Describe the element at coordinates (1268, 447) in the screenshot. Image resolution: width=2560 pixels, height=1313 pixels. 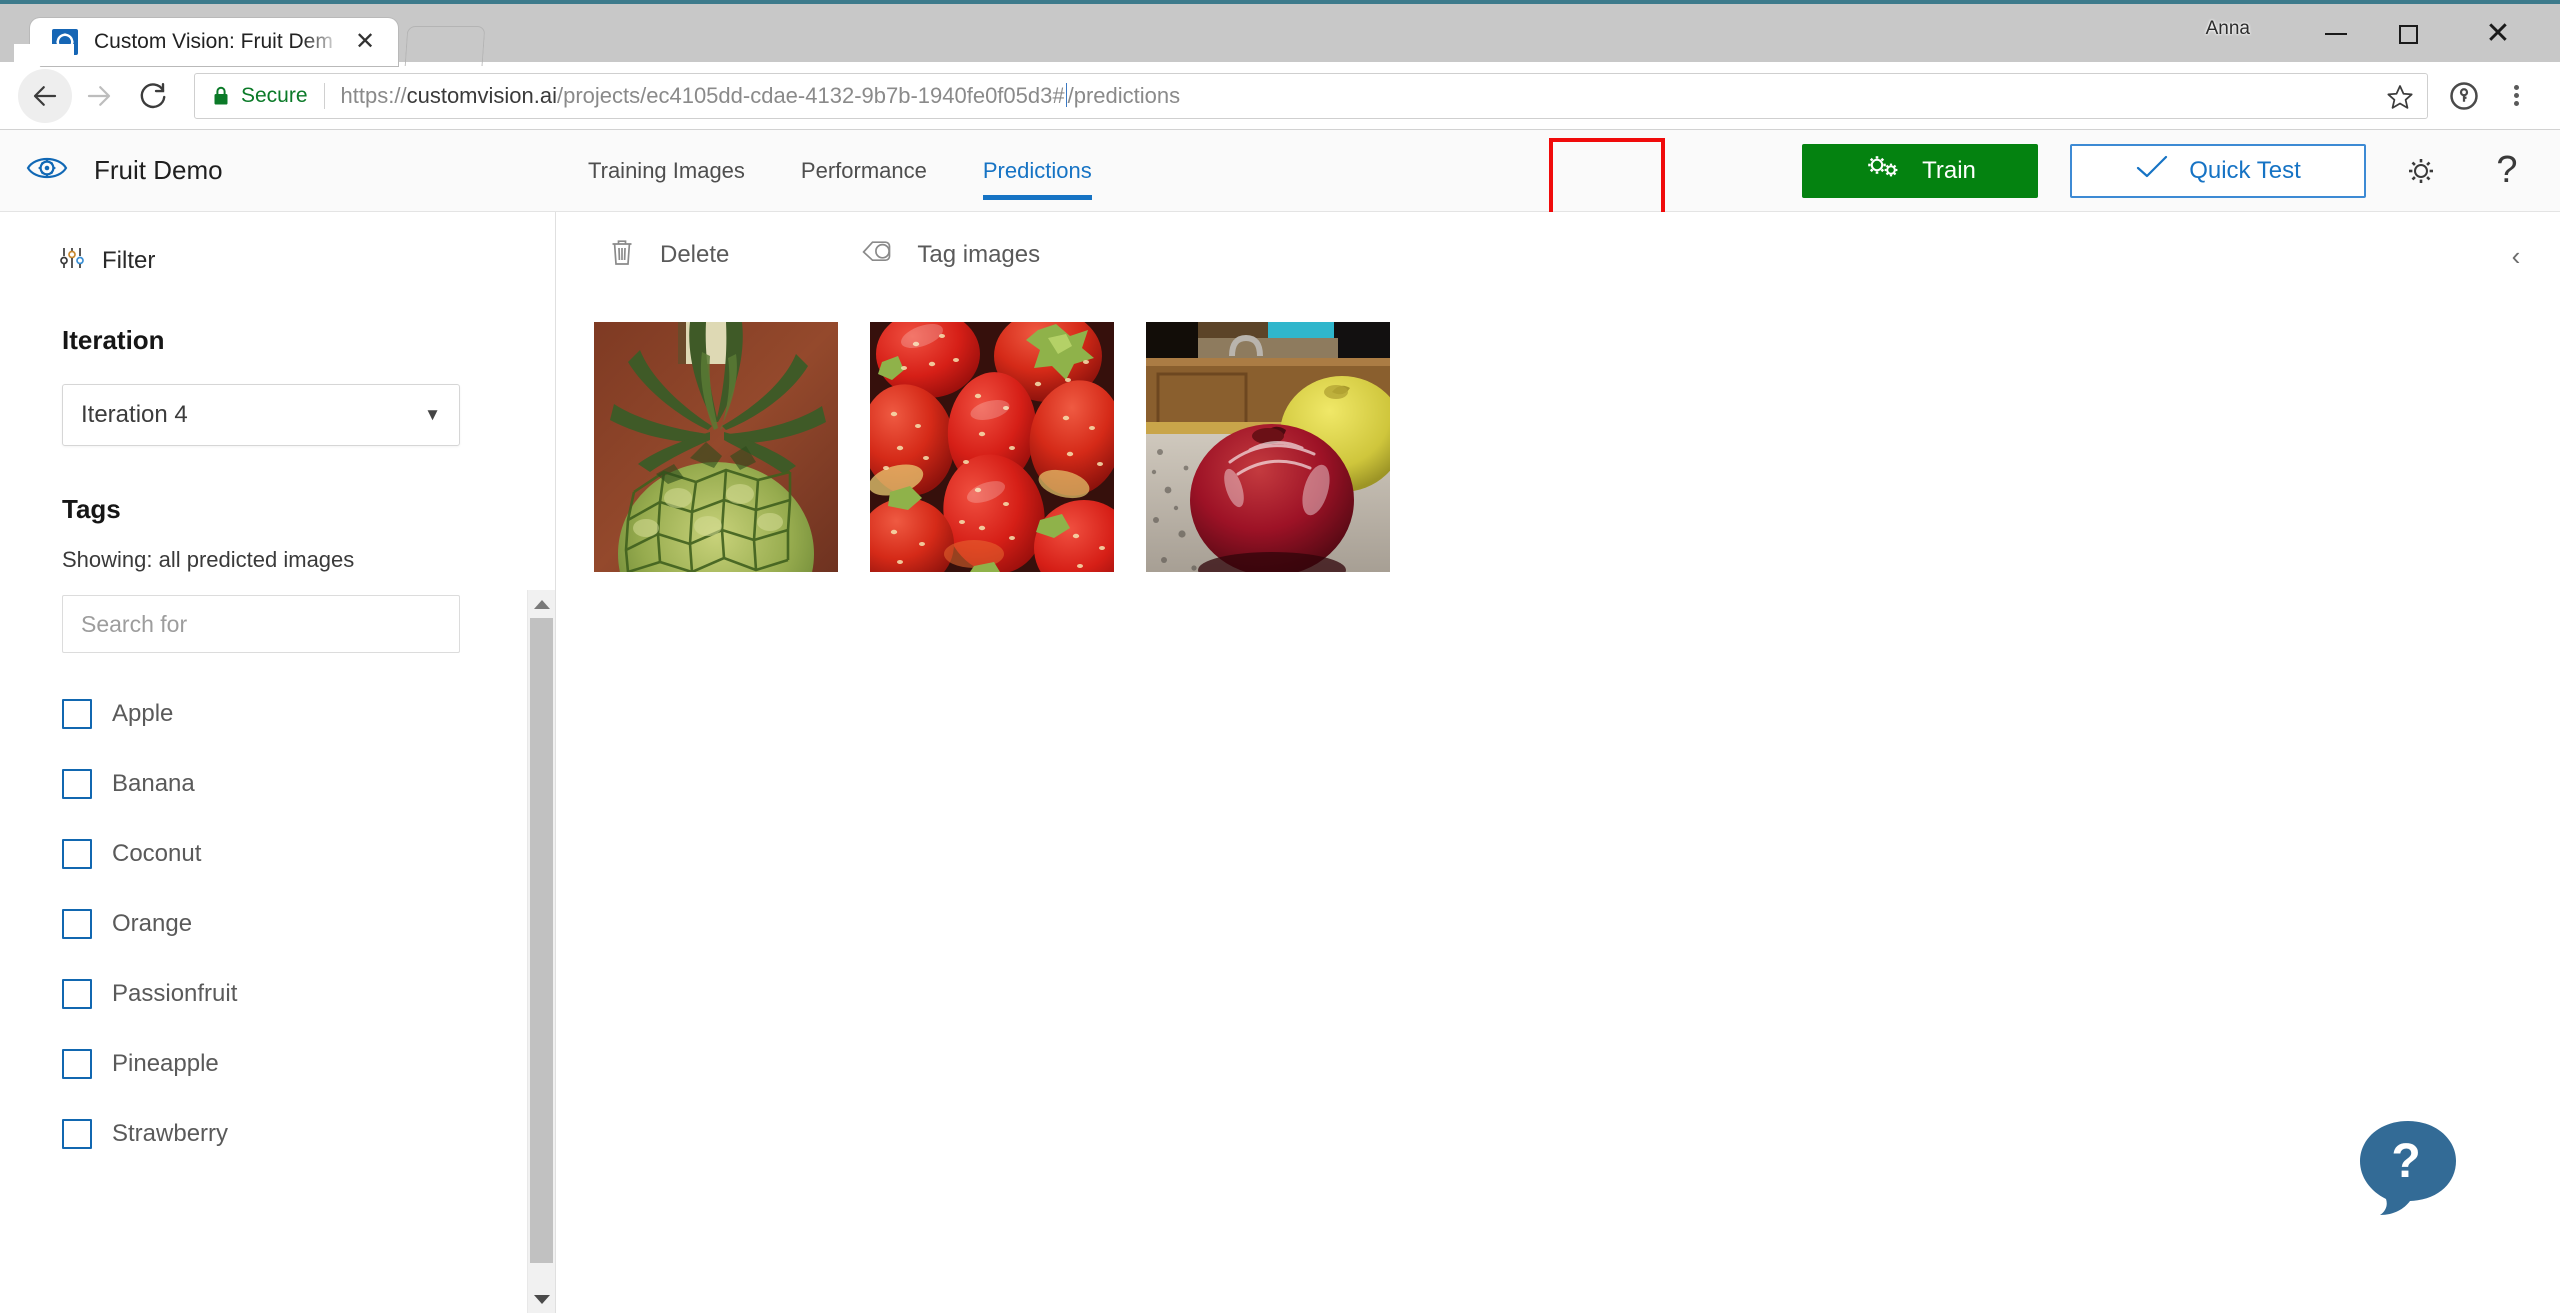
I see `prediction-thumbnail-apple` at that location.